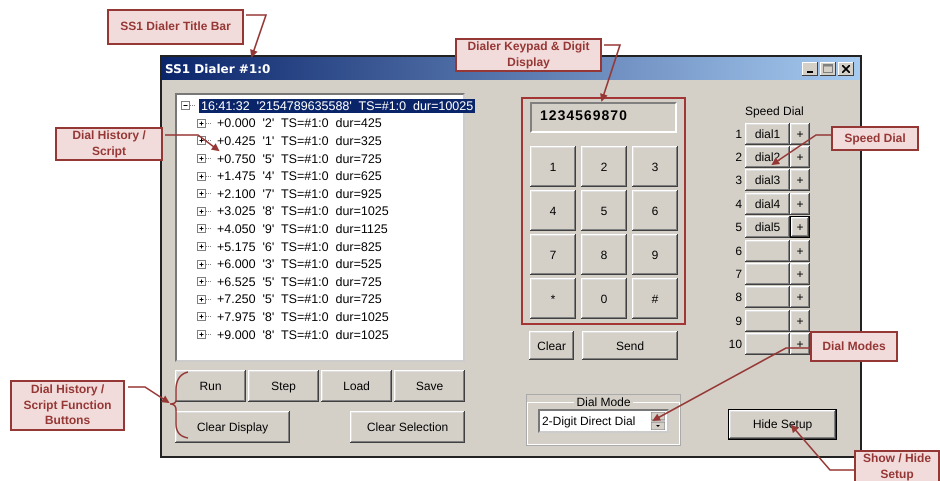  I want to click on tree-item: +6.525 '5' TS=#1:0 dur=725, so click(299, 281).